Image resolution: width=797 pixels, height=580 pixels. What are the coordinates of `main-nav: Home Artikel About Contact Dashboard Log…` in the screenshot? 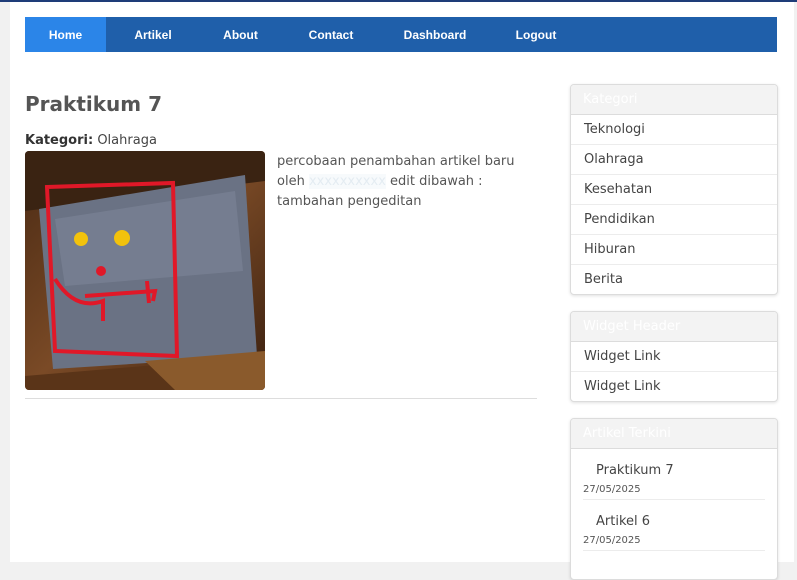 It's located at (401, 34).